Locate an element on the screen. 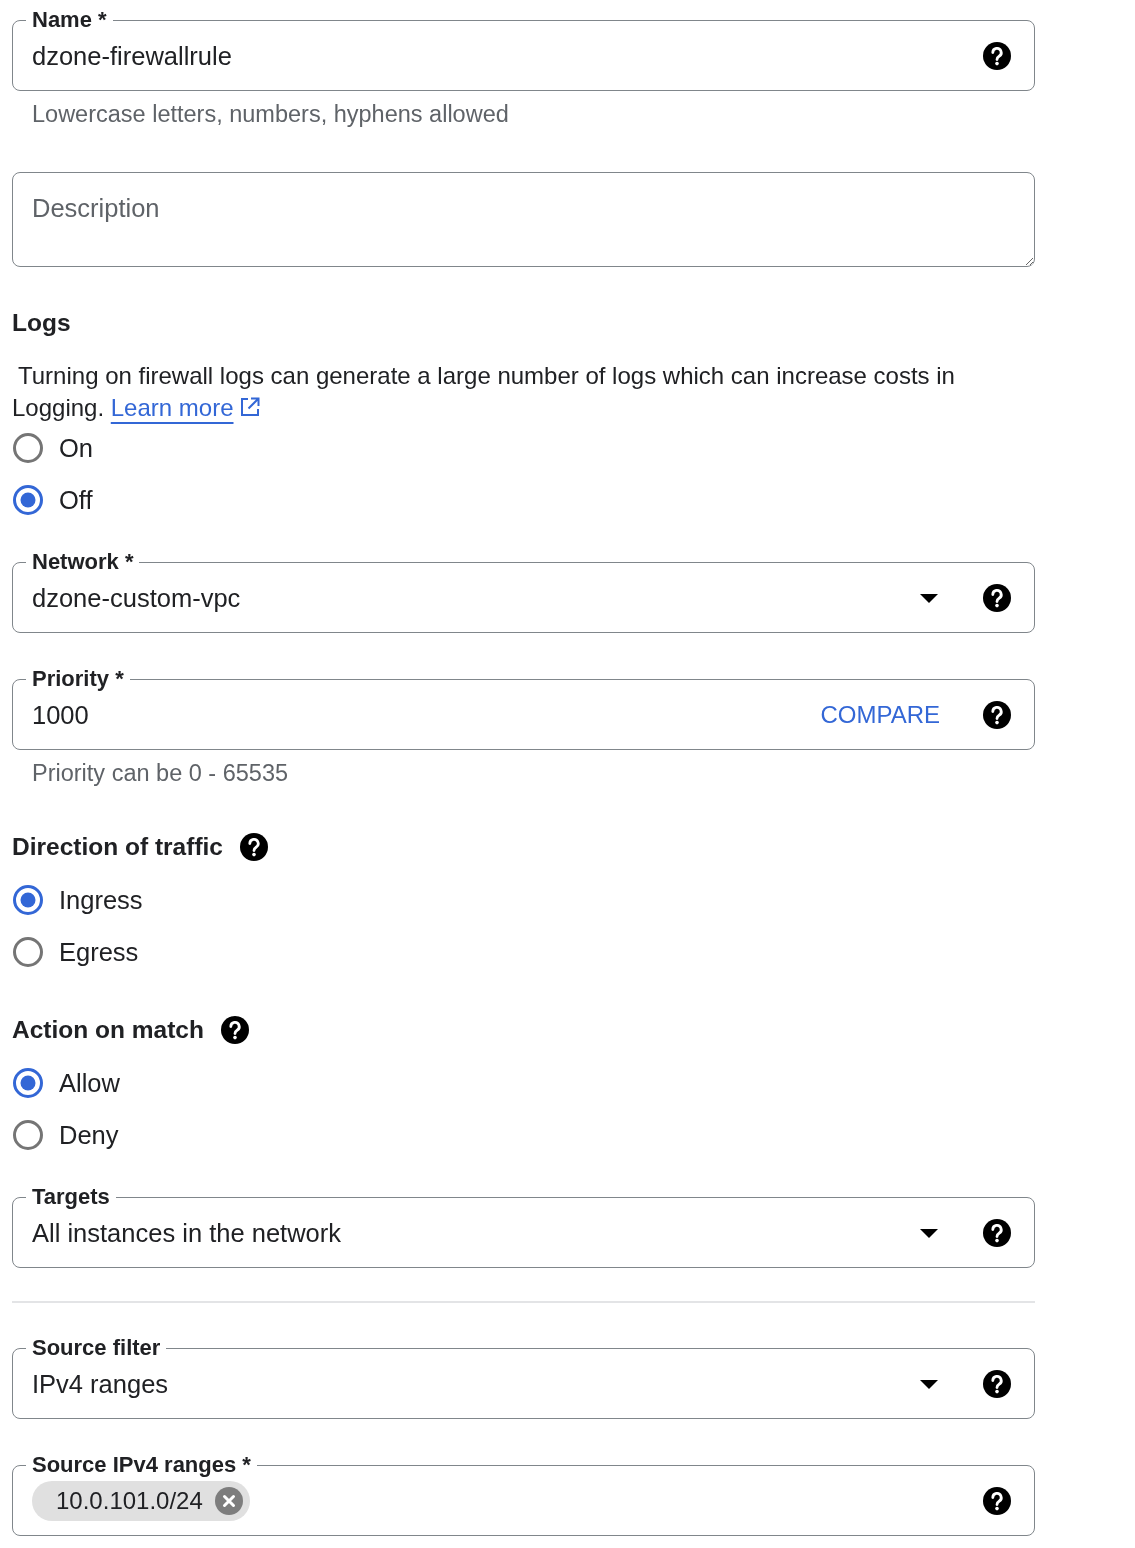  chip-text: 10.0.101.0/24 is located at coordinates (129, 1501).